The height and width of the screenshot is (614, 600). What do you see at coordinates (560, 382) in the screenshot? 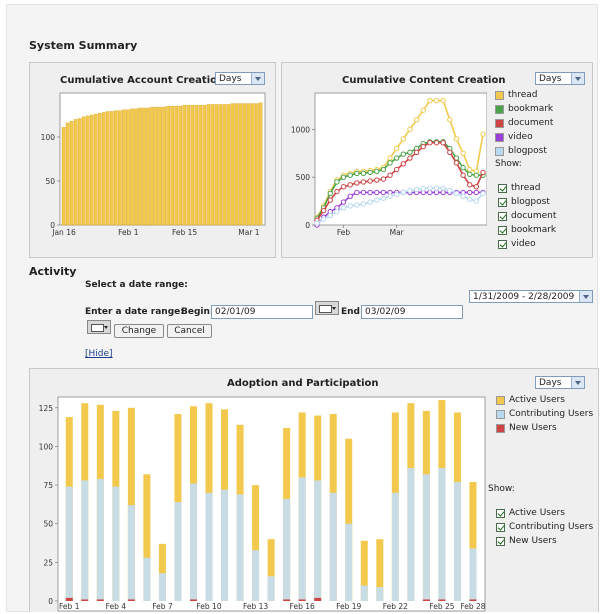
I see `adoption-period-select: Days` at bounding box center [560, 382].